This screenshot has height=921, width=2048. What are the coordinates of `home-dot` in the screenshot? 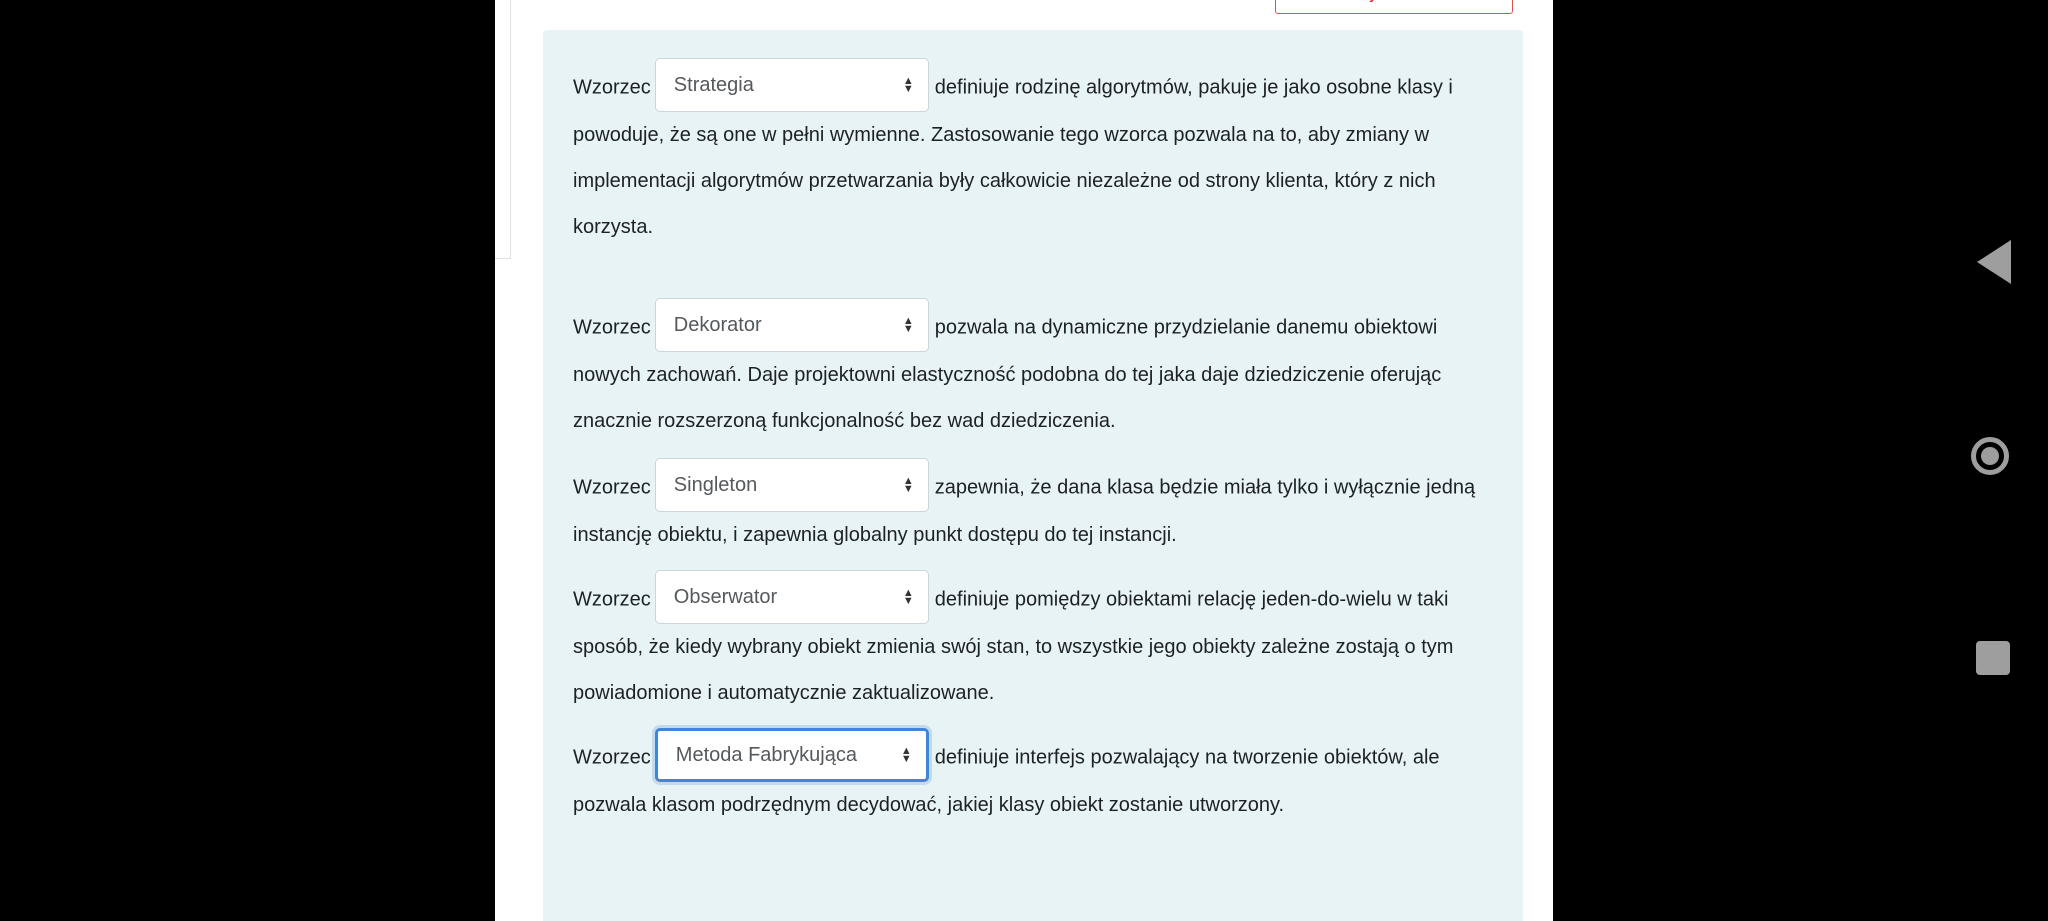 It's located at (1990, 456).